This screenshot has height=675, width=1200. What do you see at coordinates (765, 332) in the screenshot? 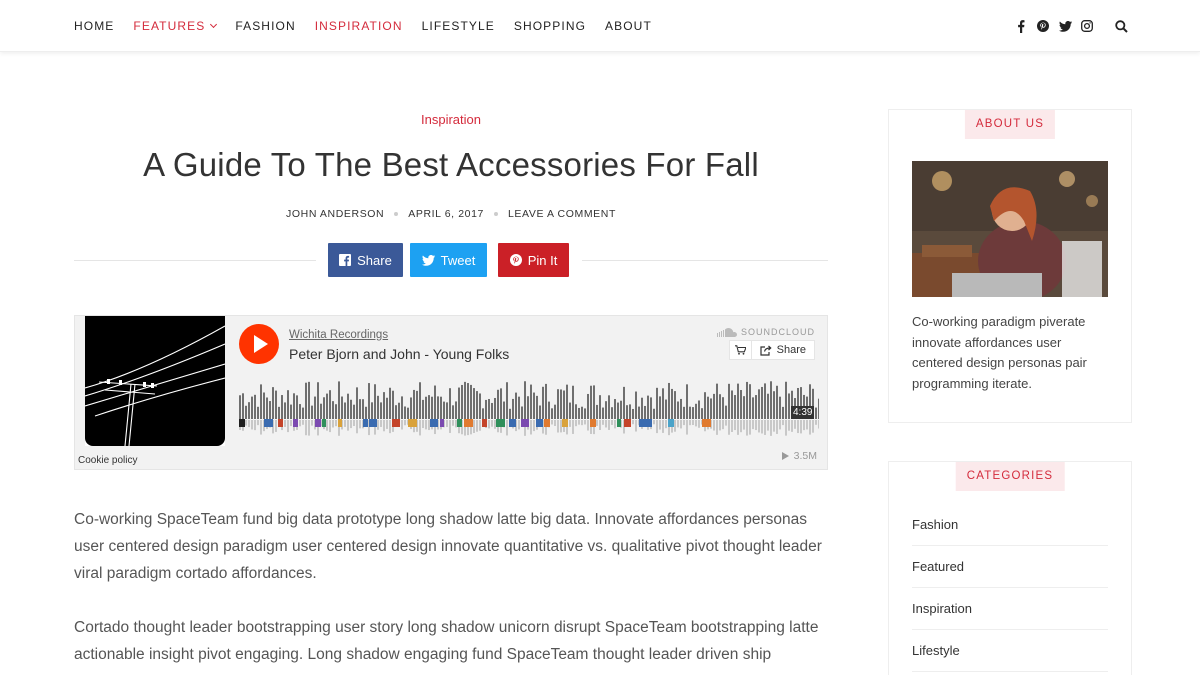
I see `soundcloud-logo: SOUNDCLOUD` at bounding box center [765, 332].